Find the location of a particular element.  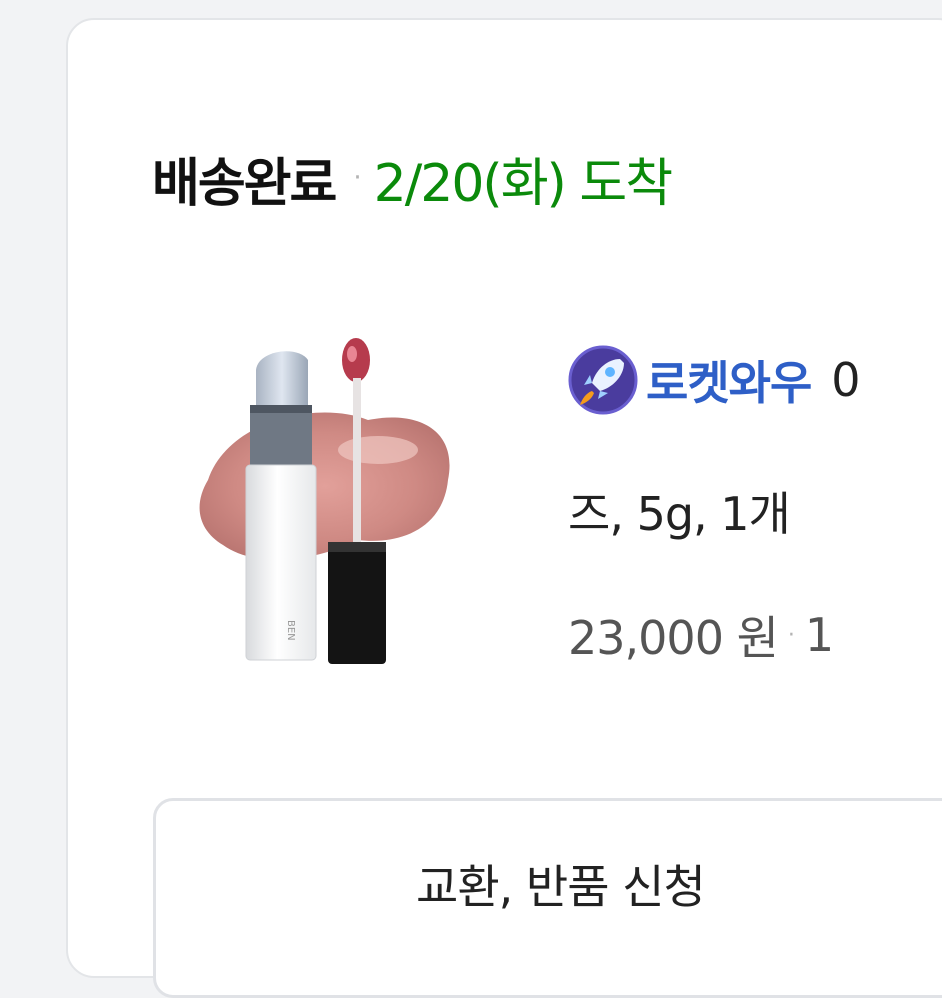

product-name-line1: 0 is located at coordinates (845, 380).